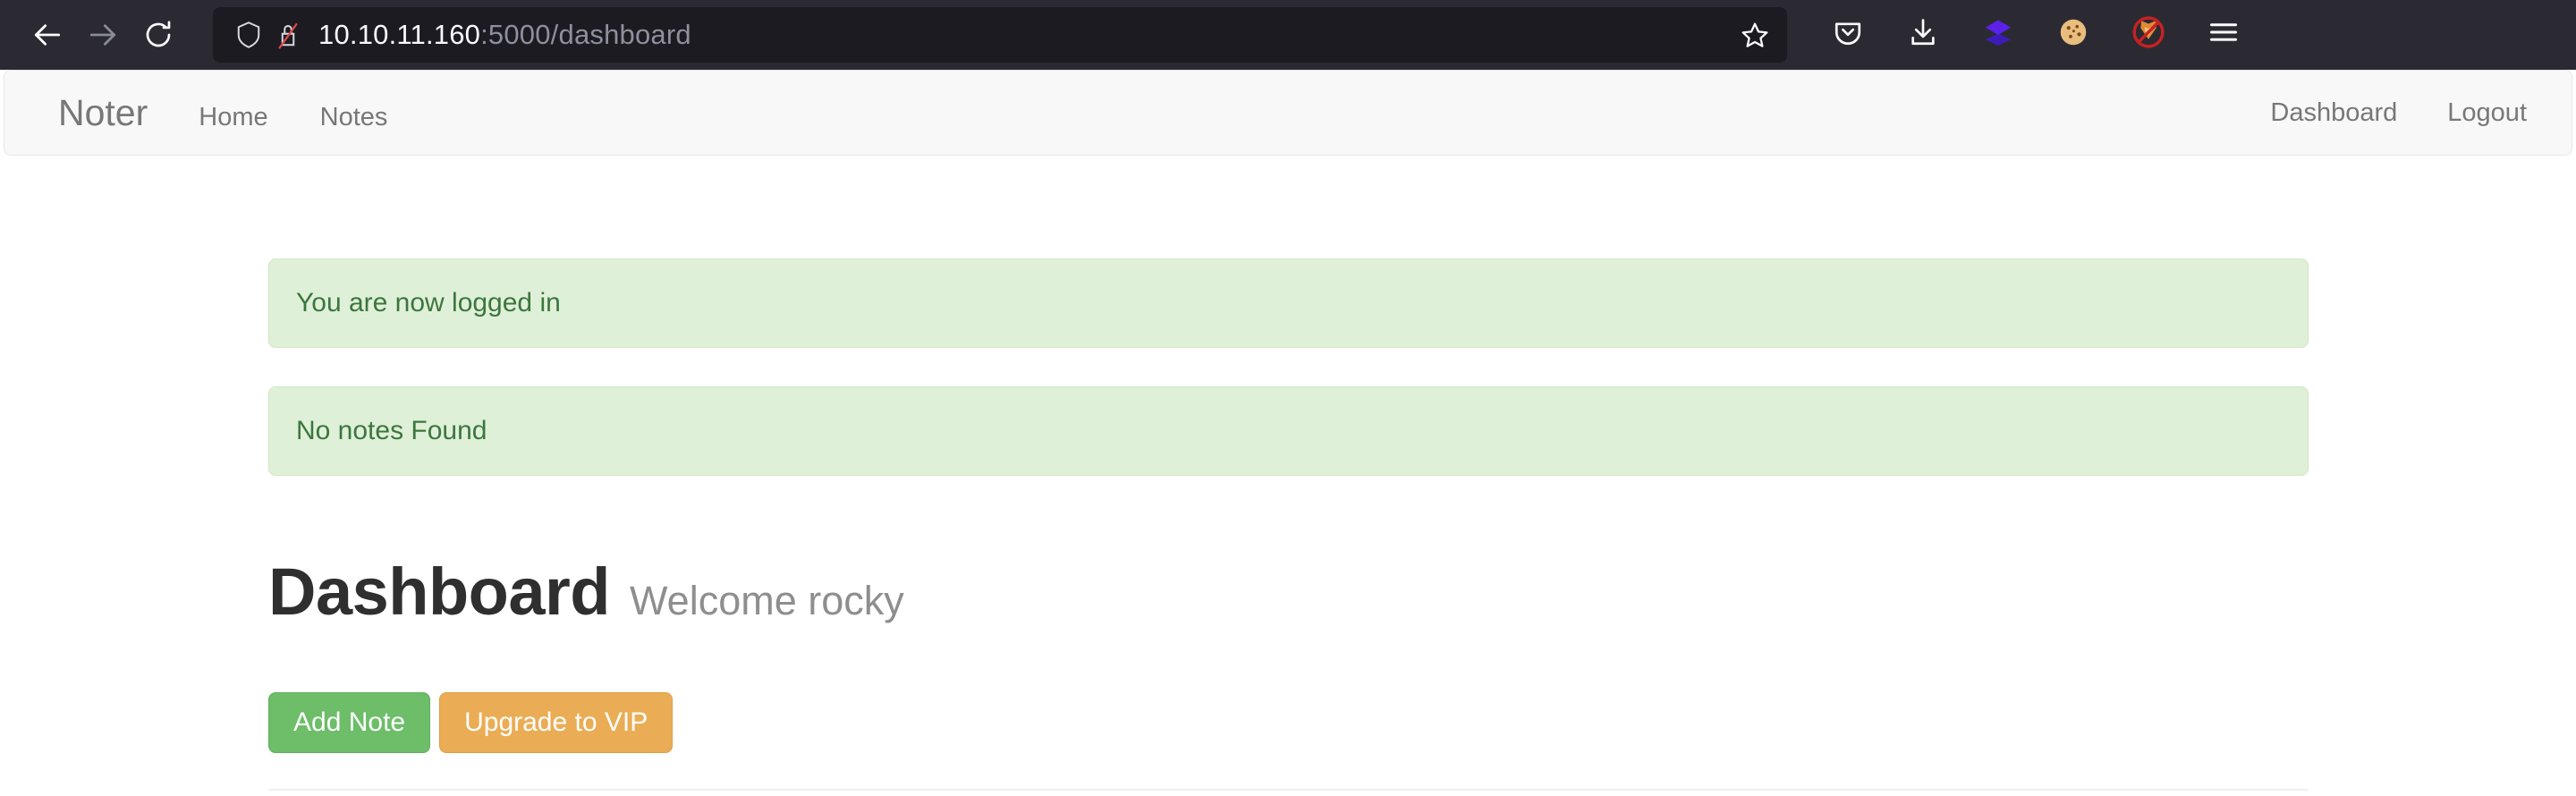  What do you see at coordinates (399, 34) in the screenshot?
I see `url-host: 10.10.11.160` at bounding box center [399, 34].